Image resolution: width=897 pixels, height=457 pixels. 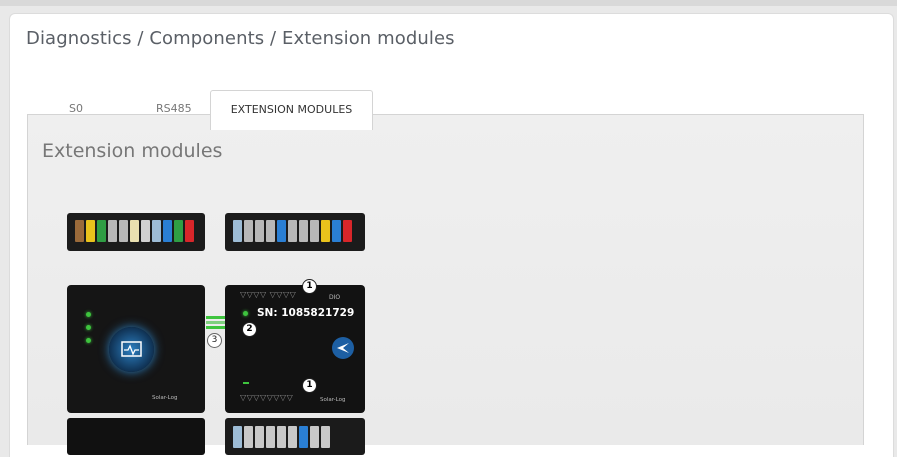 What do you see at coordinates (309, 286) in the screenshot?
I see `marker-1-top: 1` at bounding box center [309, 286].